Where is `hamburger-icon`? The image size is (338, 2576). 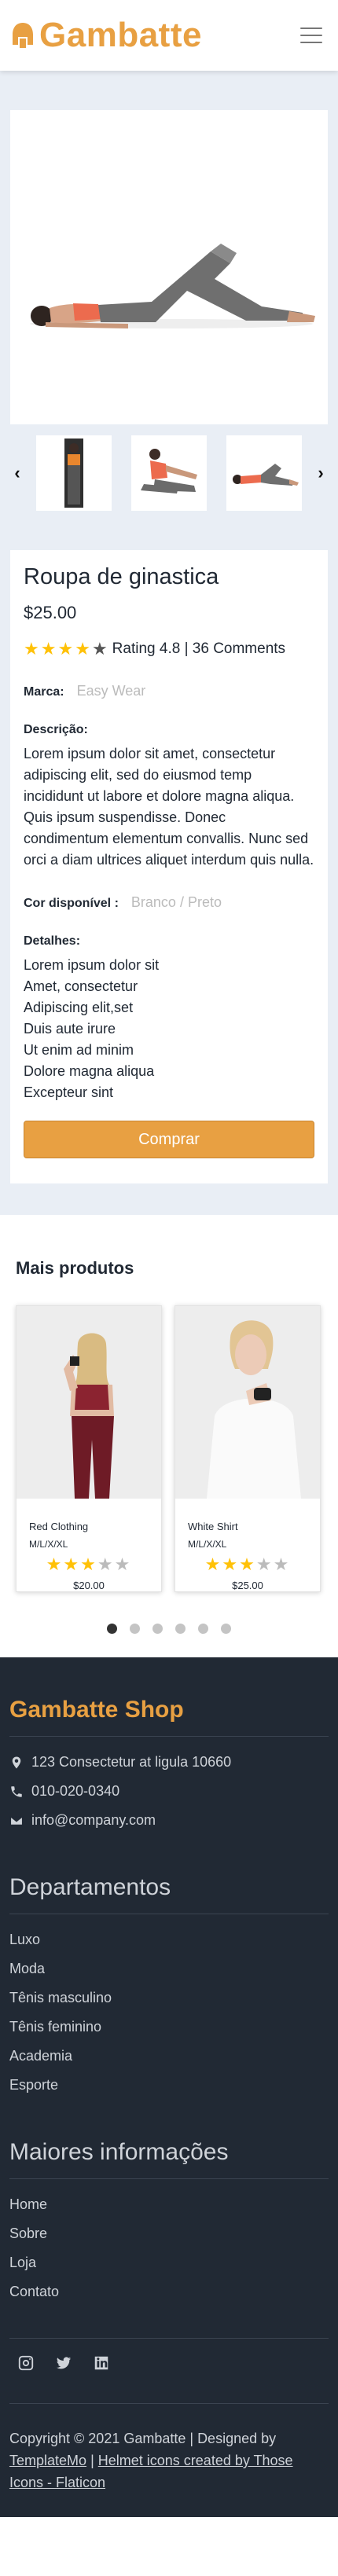
hamburger-icon is located at coordinates (311, 35).